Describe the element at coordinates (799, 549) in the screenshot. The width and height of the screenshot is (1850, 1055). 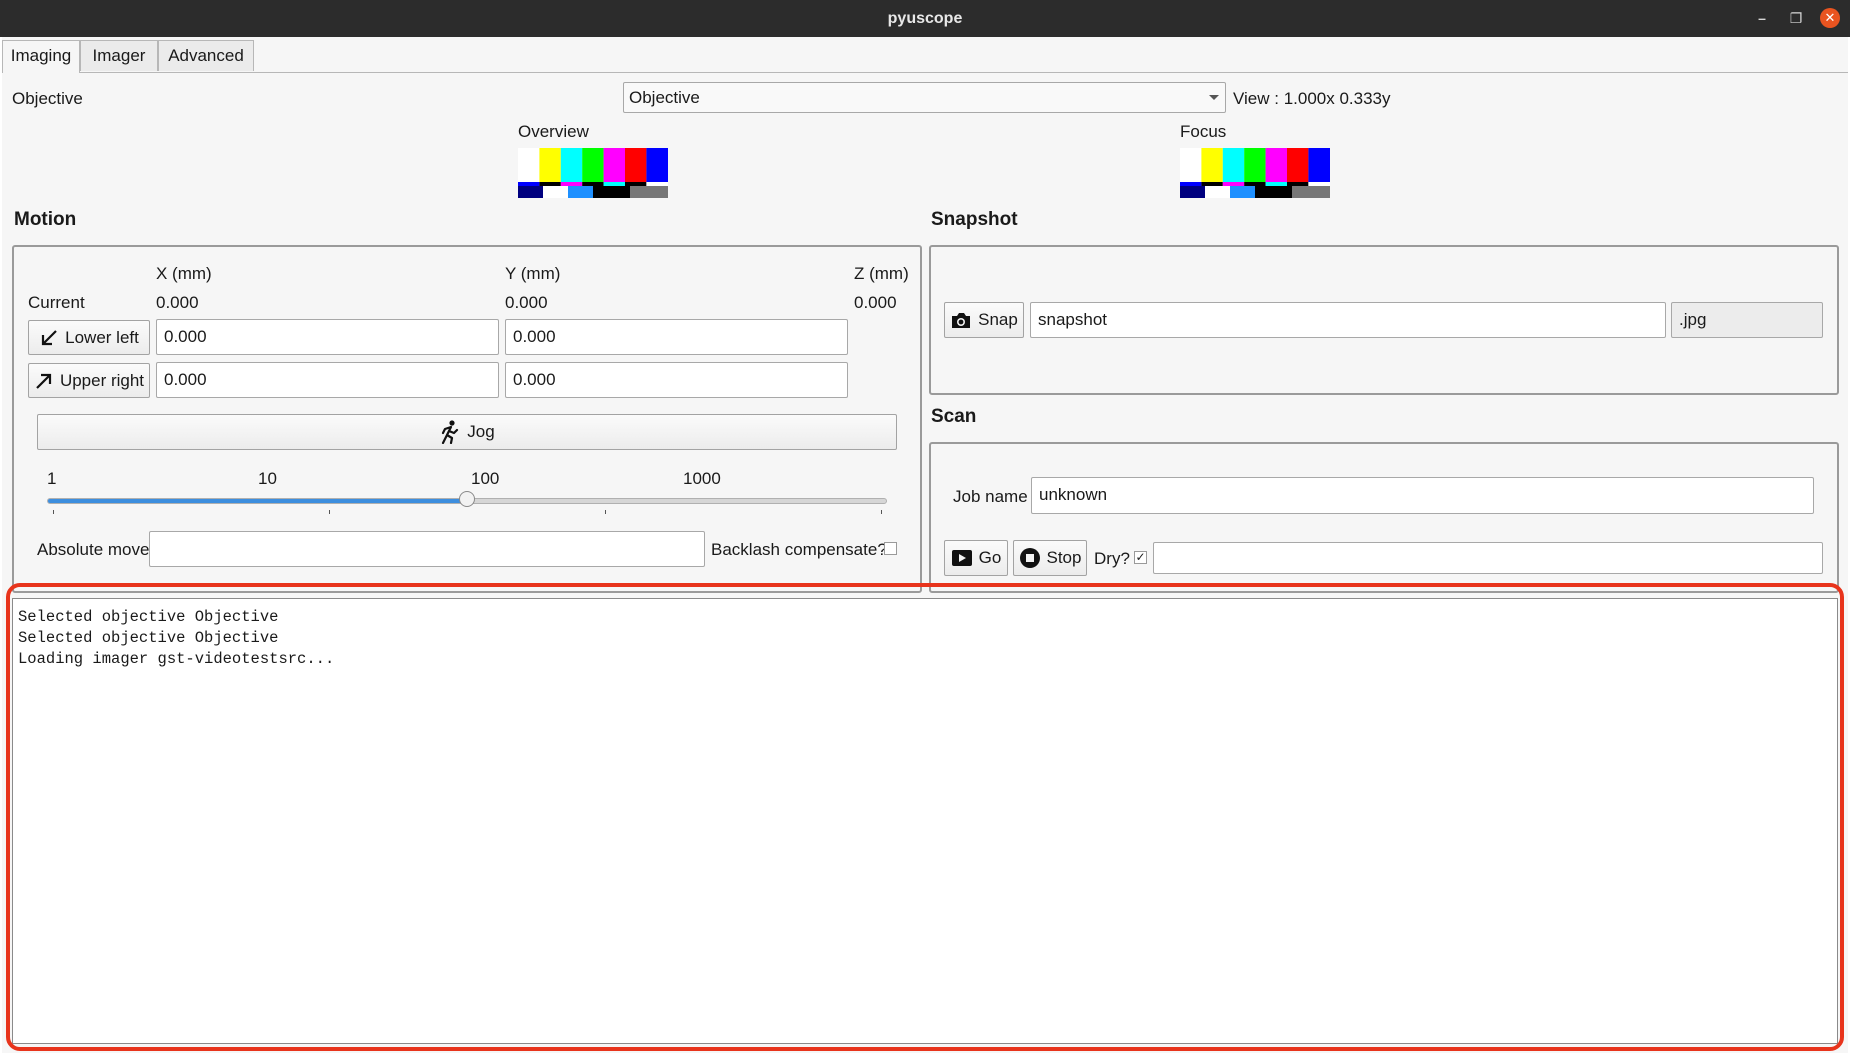
I see `backlash-label: Backlash compensate?` at that location.